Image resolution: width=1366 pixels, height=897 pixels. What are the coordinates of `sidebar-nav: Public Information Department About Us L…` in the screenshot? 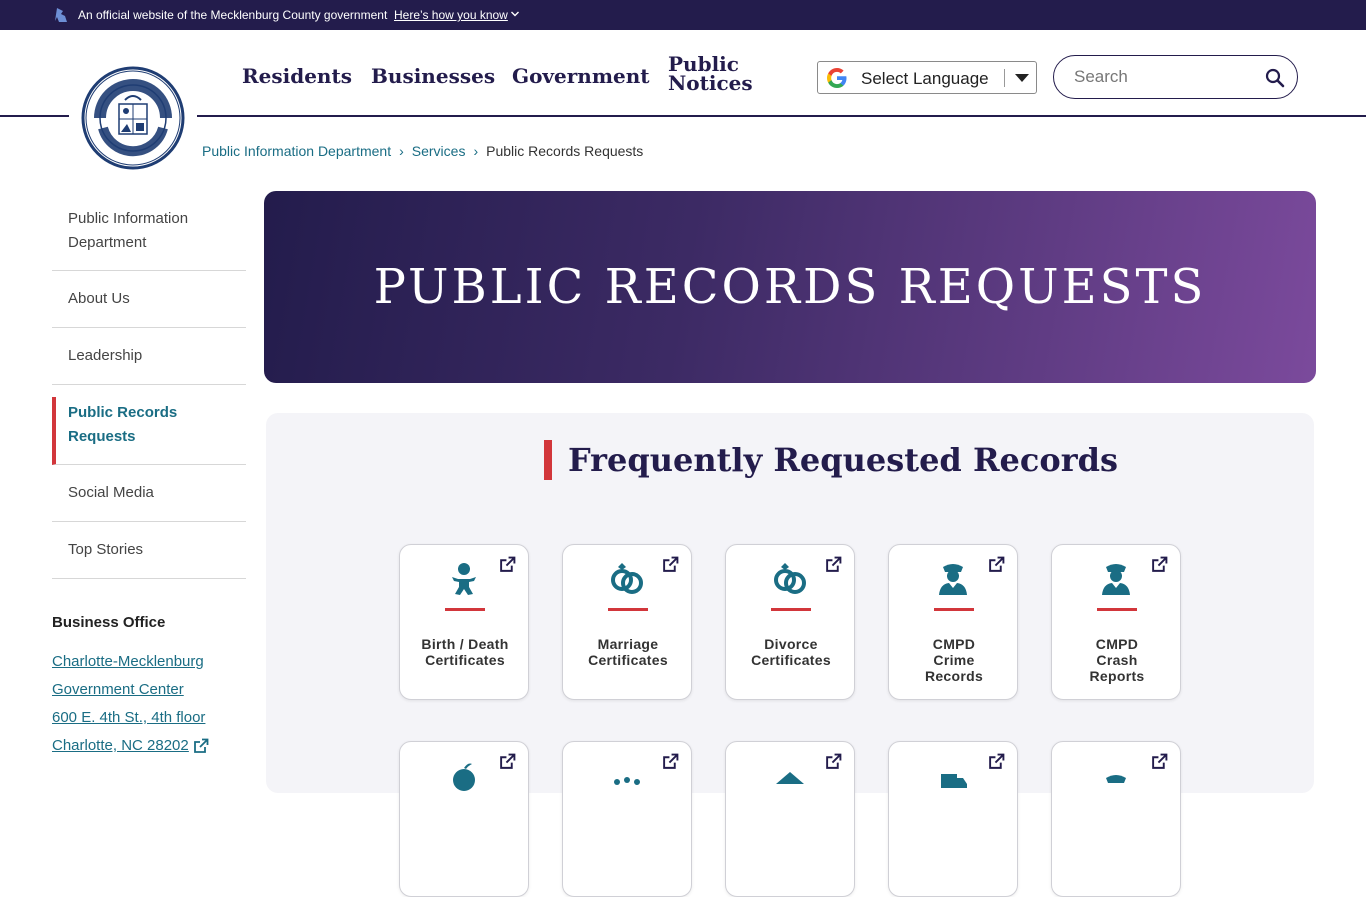 It's located at (149, 389).